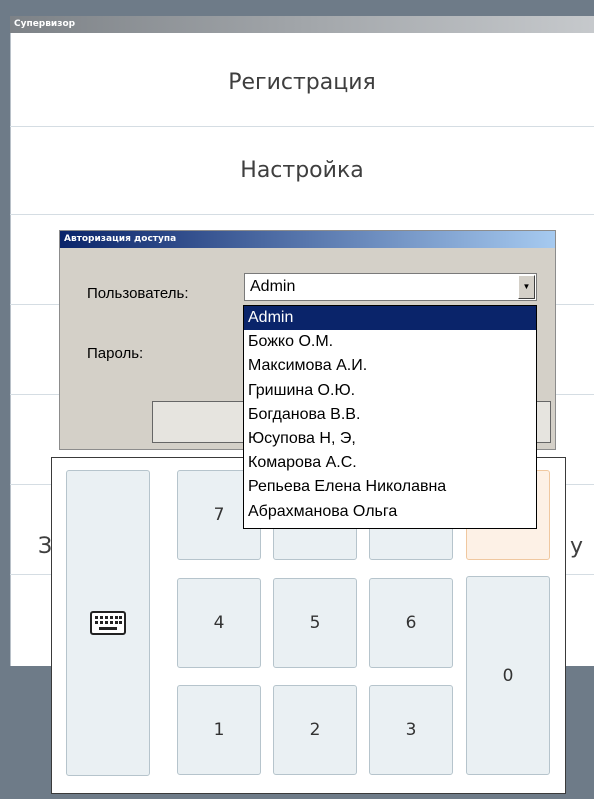  I want to click on key-label: 6, so click(411, 623).